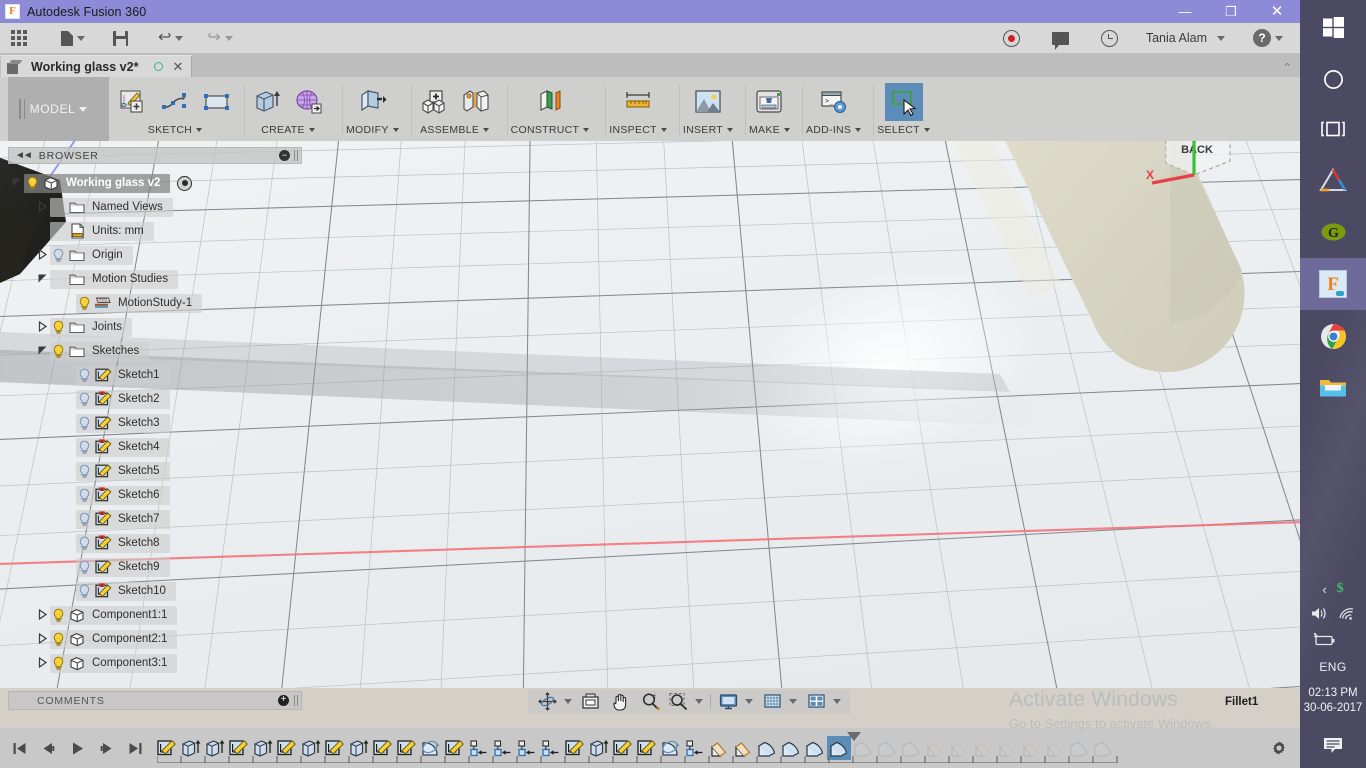  Describe the element at coordinates (139, 303) in the screenshot. I see `tree-row: MotionStudy-1` at that location.